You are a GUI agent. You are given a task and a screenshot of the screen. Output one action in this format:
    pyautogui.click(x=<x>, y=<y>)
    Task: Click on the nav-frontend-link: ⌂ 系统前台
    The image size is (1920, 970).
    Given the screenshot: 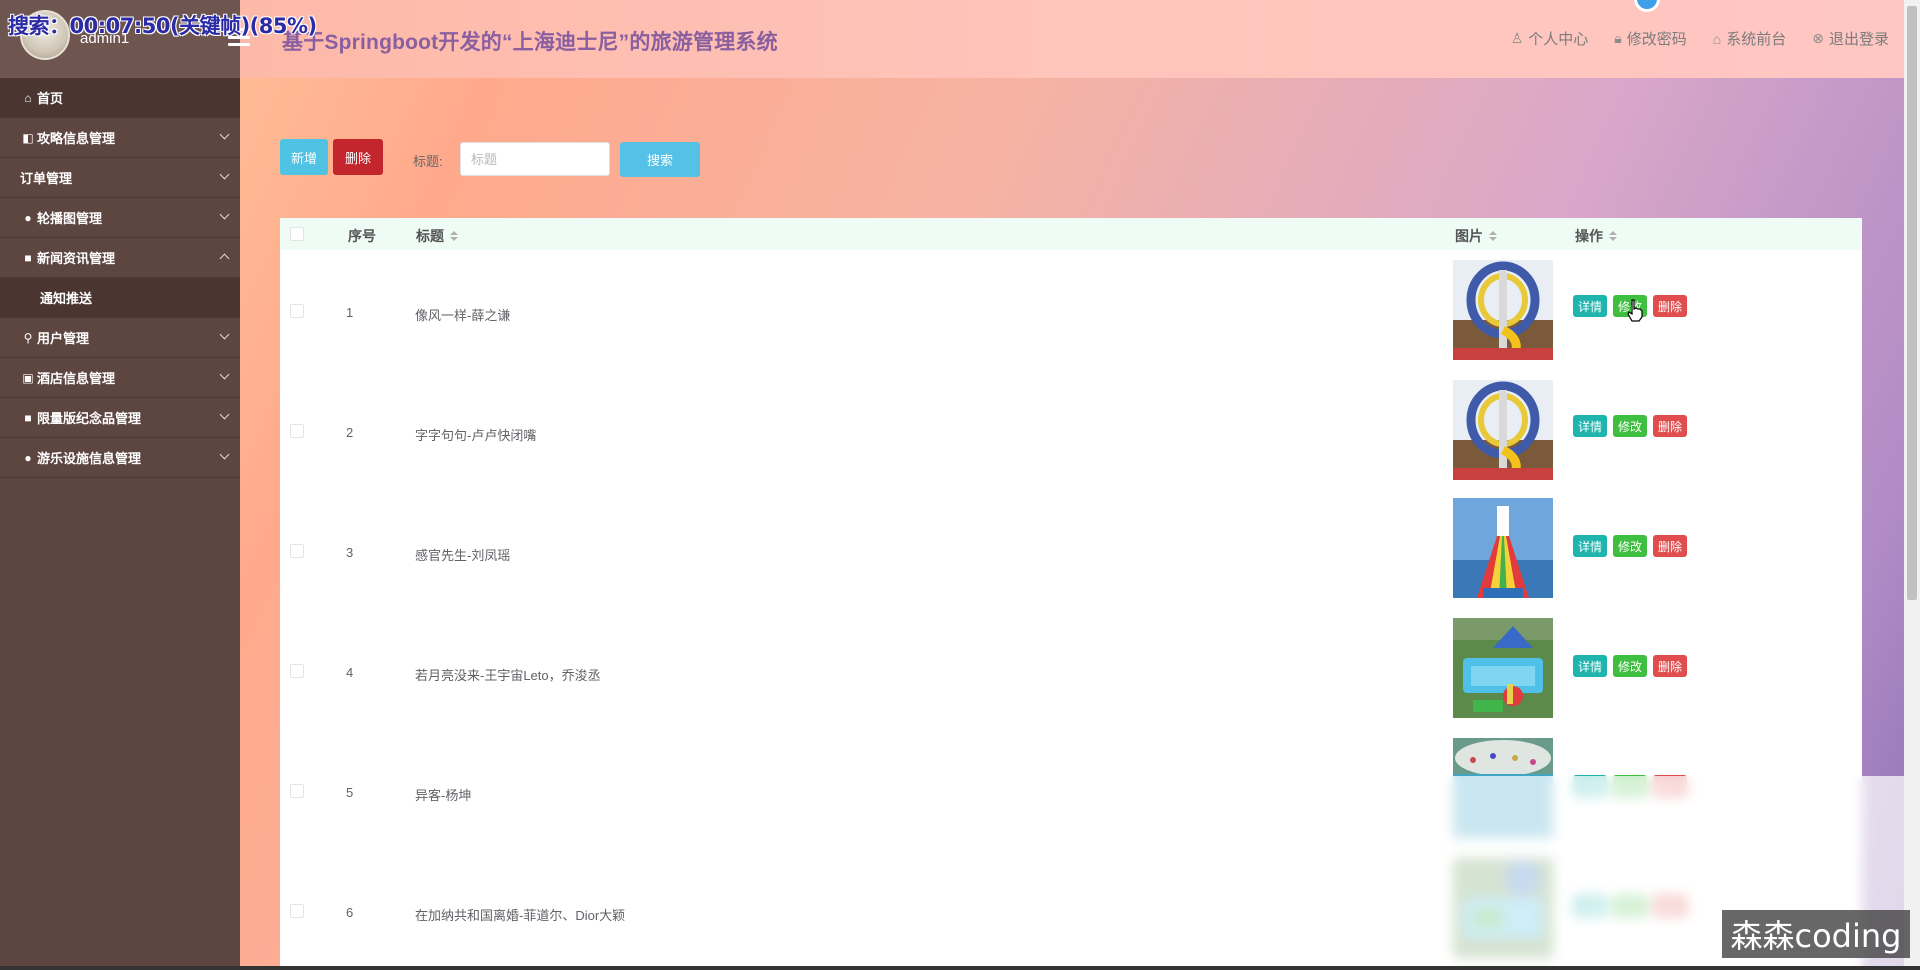 What is the action you would take?
    pyautogui.click(x=1749, y=38)
    